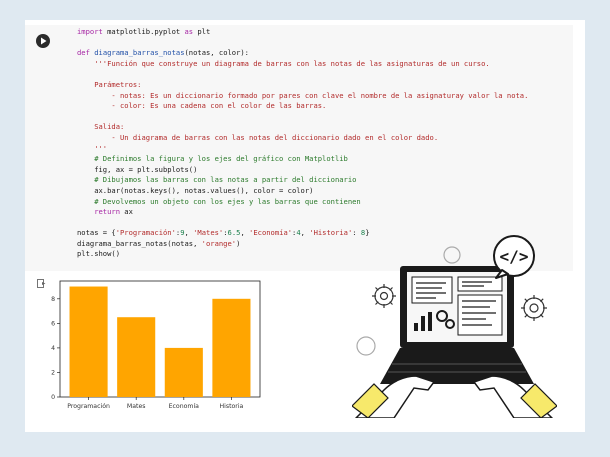 Image resolution: width=610 pixels, height=457 pixels. Describe the element at coordinates (184, 406) in the screenshot. I see `x-tick-label: Economía` at that location.